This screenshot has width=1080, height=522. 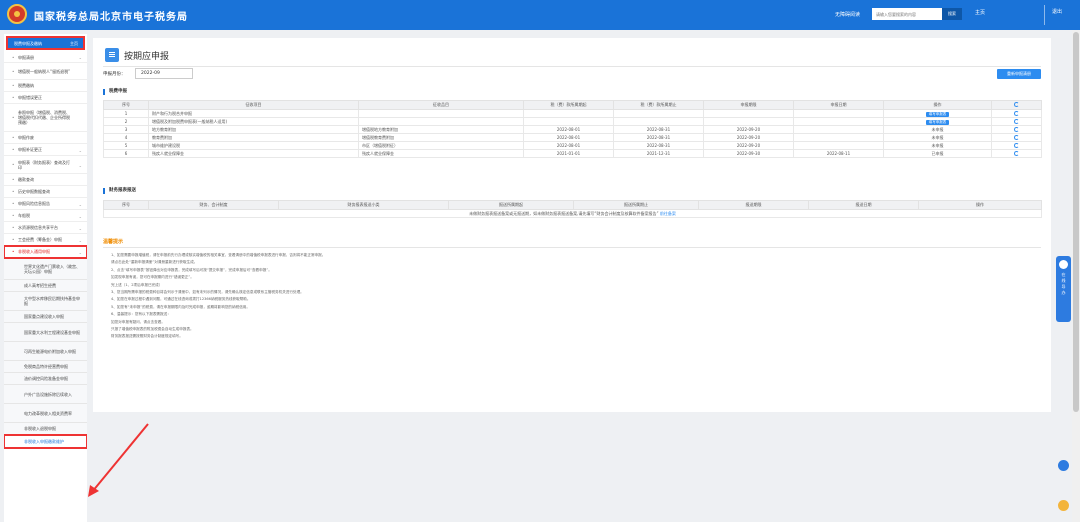 I want to click on submenu-item: 非税收入申报缴款维护, so click(x=45, y=441).